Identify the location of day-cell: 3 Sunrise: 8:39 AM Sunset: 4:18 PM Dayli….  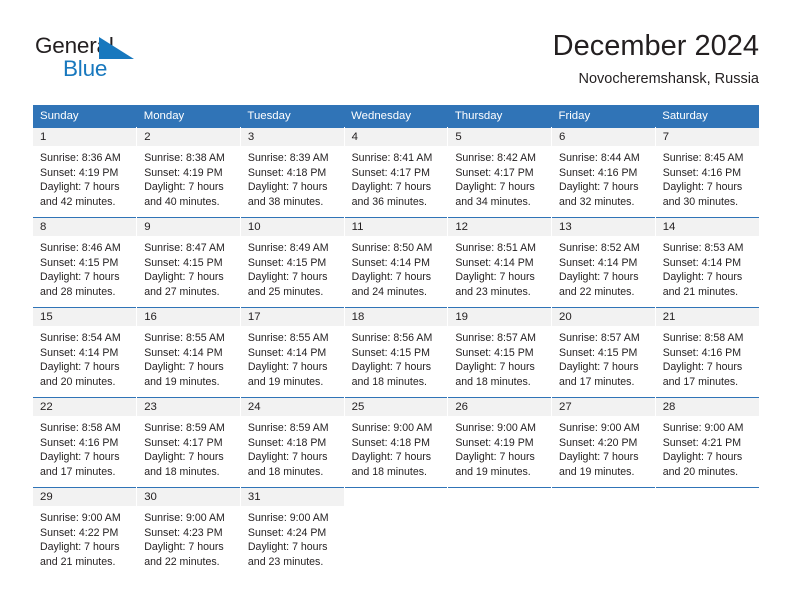
(292, 172).